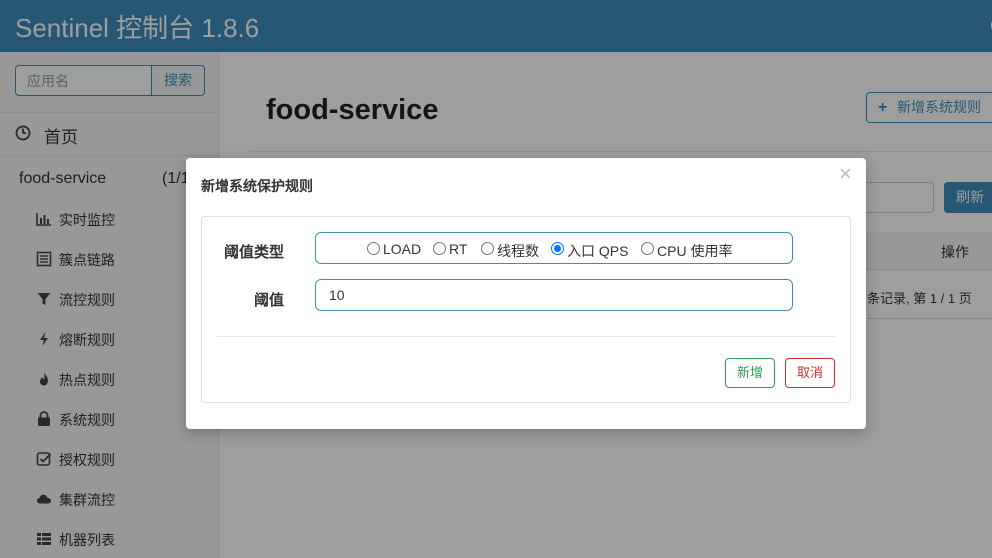 The image size is (992, 558). I want to click on radio-inbound-qps: 入口 QPS, so click(590, 250).